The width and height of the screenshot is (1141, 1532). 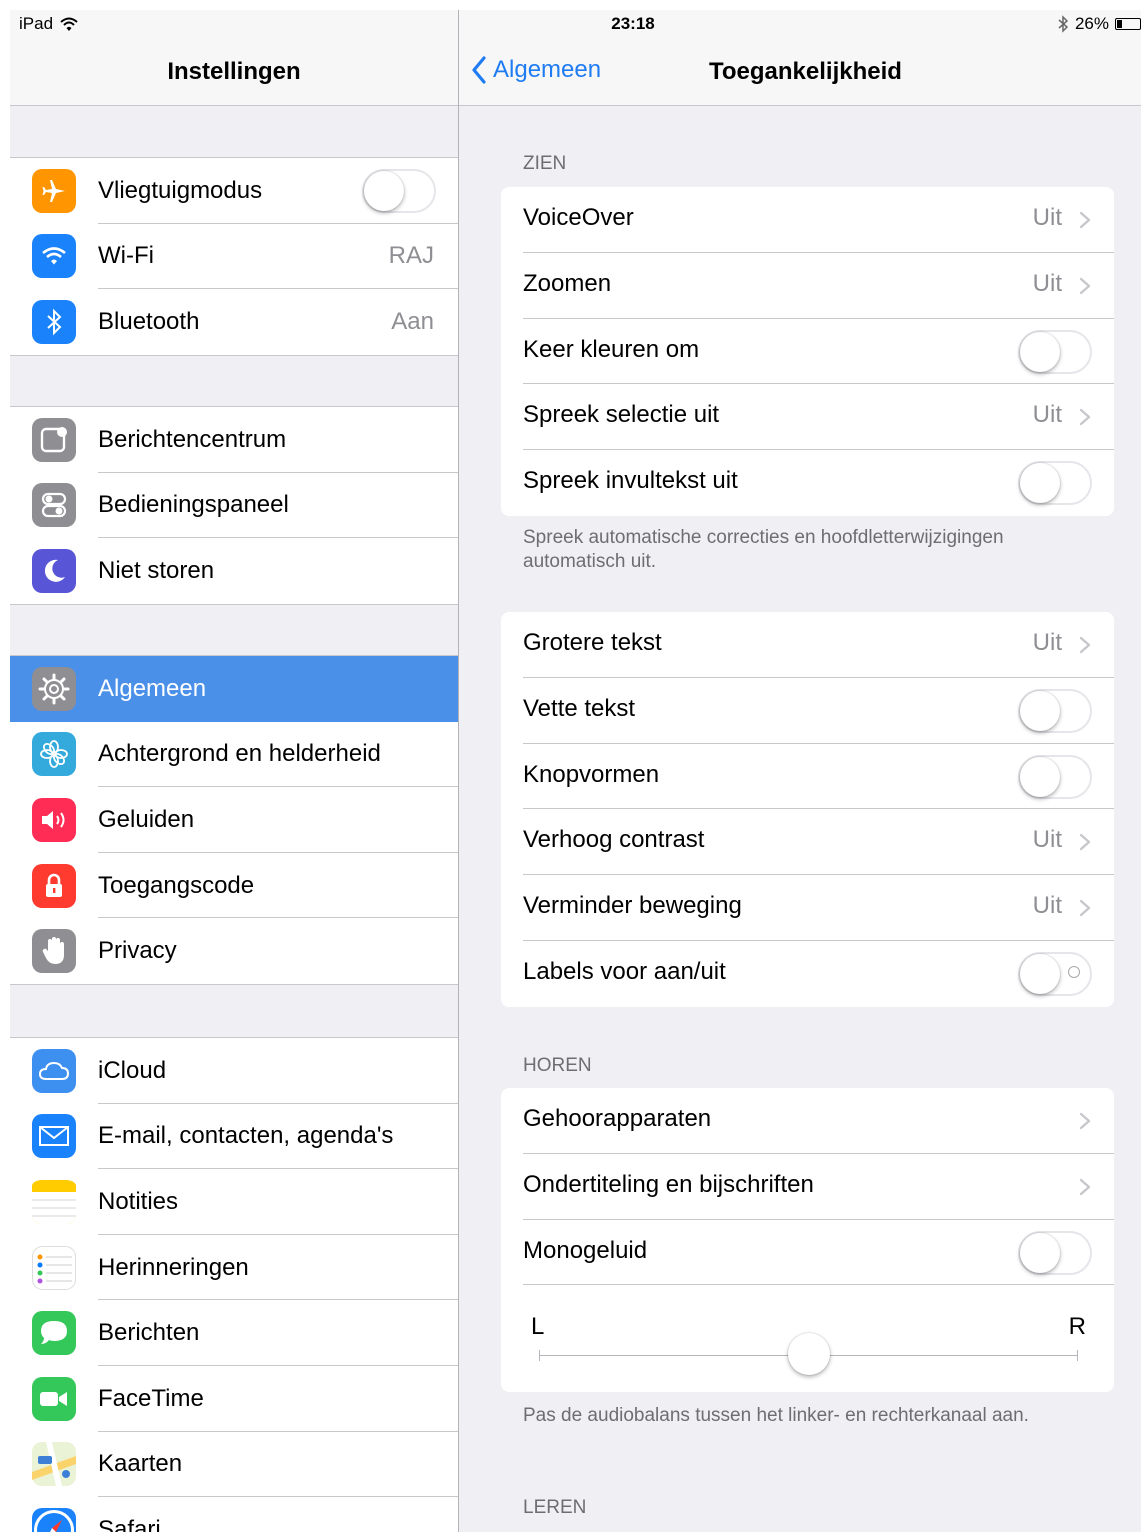 I want to click on notes-icon, so click(x=54, y=1201).